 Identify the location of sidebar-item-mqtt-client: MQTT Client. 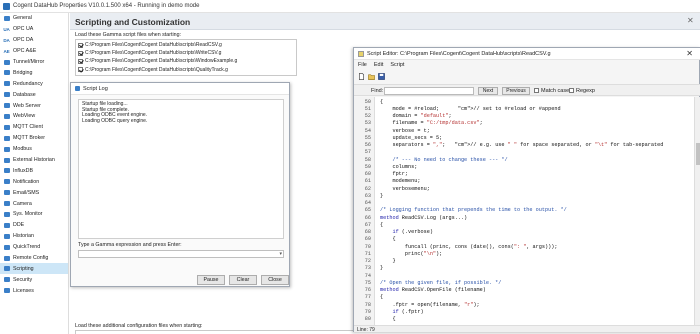
(34, 127).